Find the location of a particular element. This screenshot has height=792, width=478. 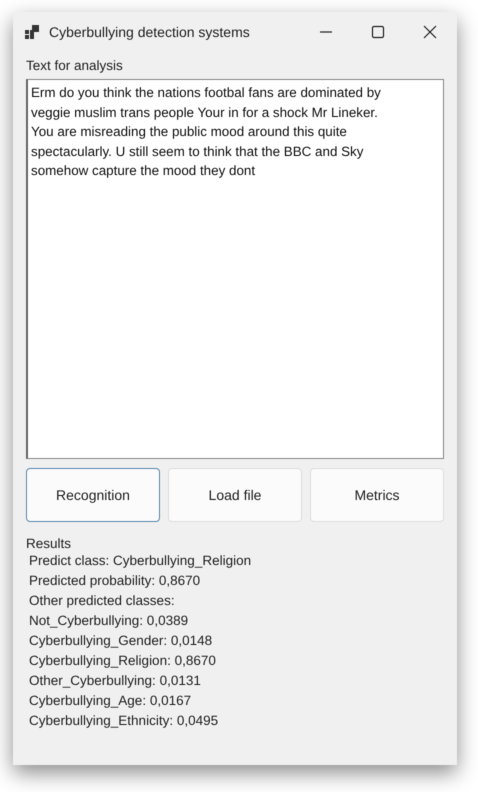

field-label: Text for analysis is located at coordinates (74, 65).